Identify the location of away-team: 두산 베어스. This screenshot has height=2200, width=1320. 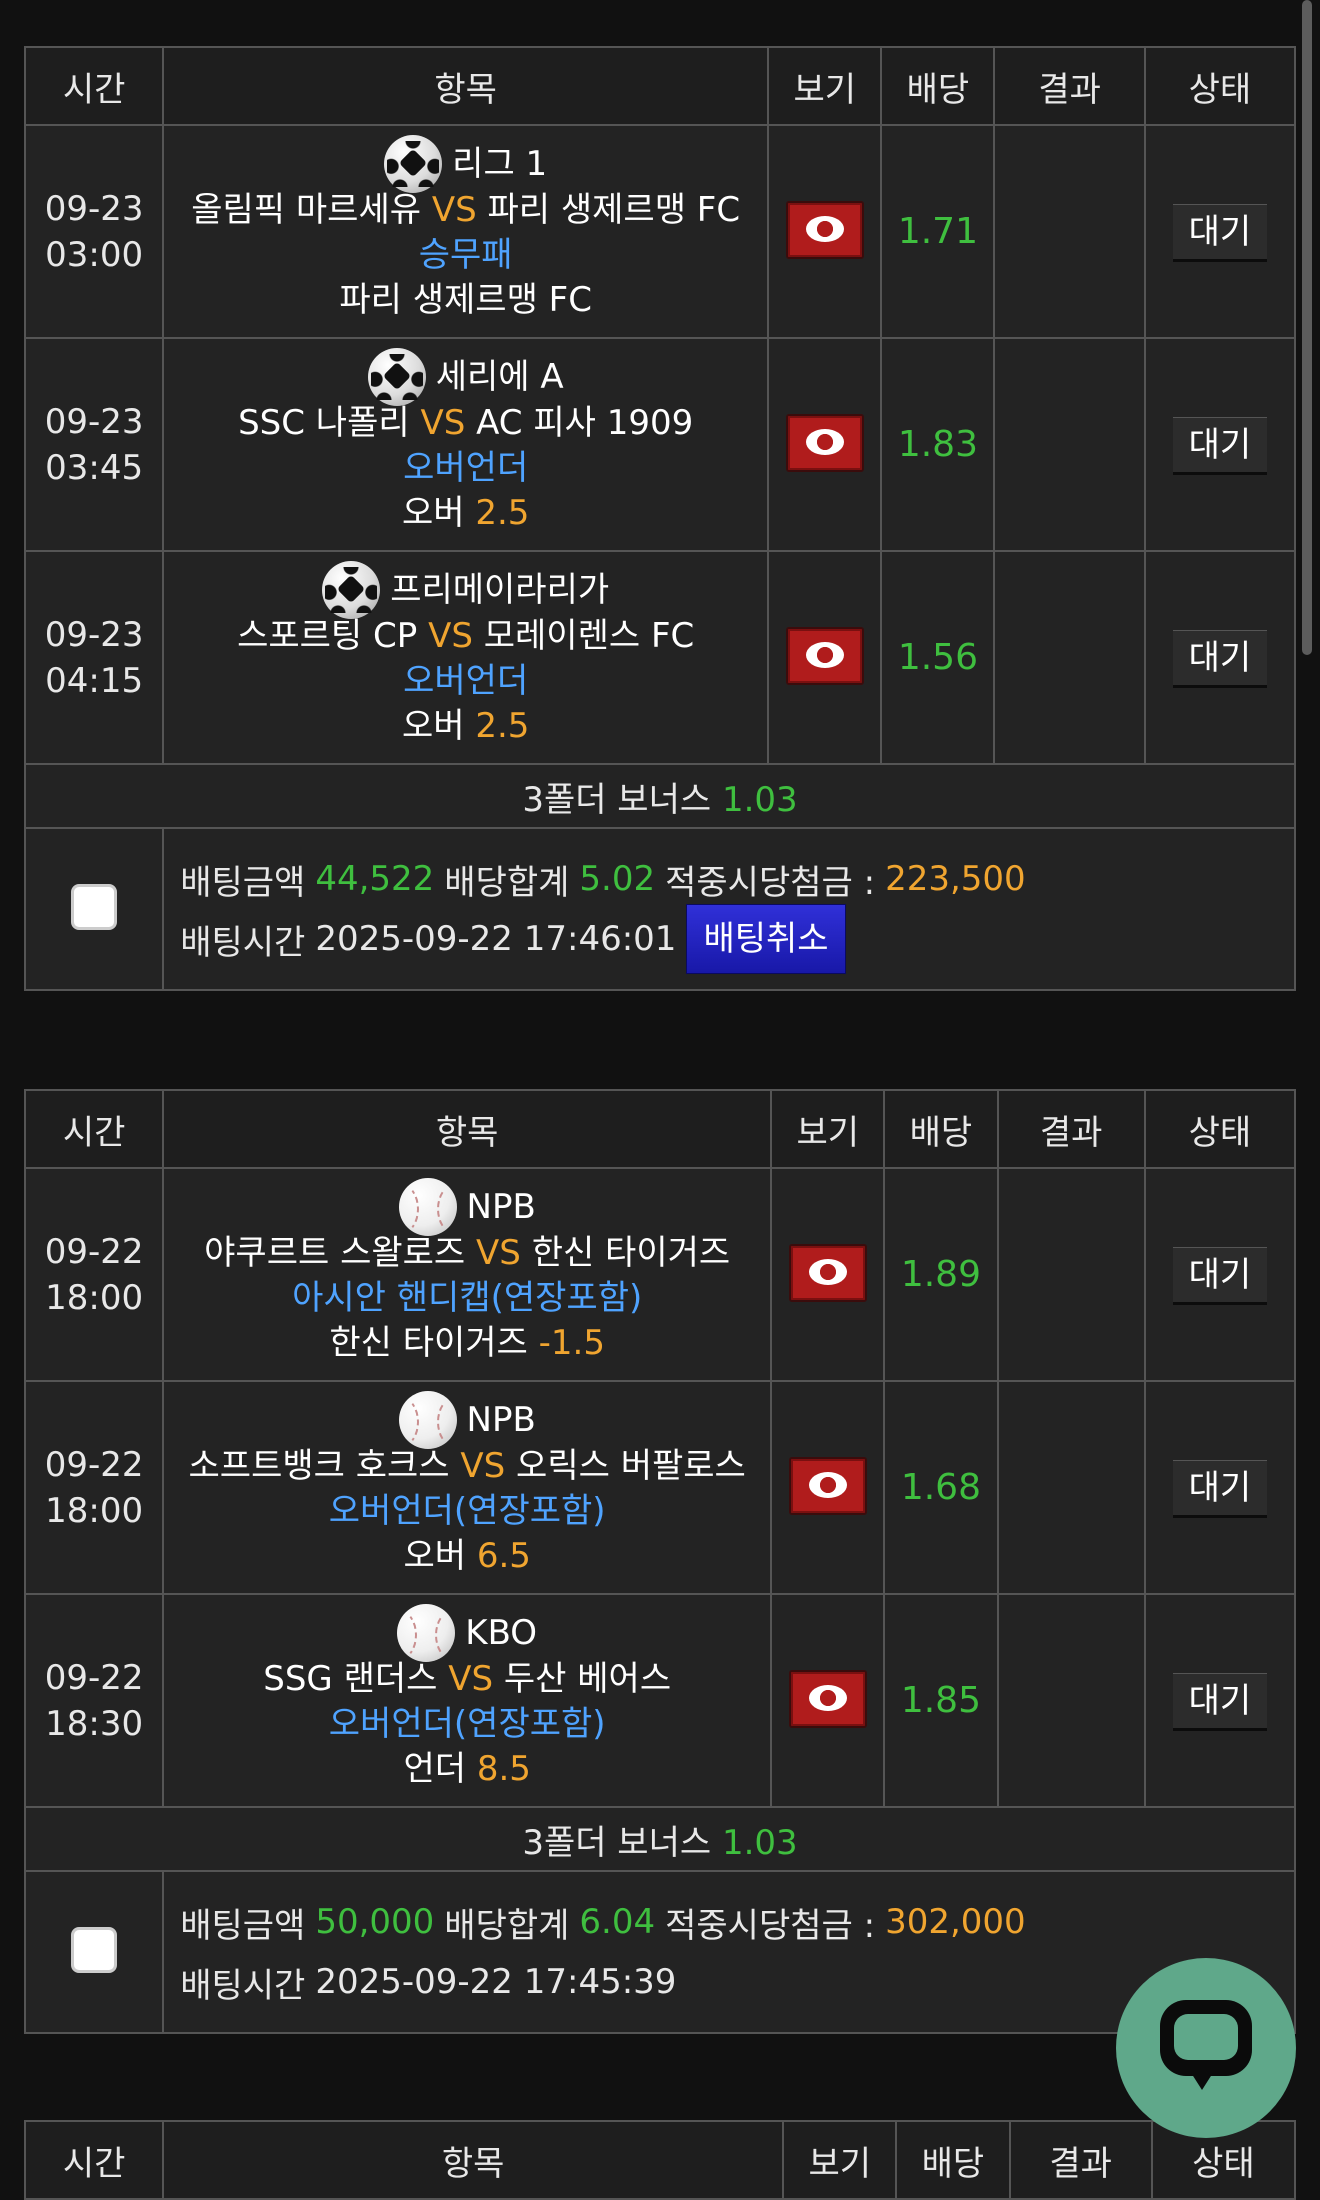
(587, 1679).